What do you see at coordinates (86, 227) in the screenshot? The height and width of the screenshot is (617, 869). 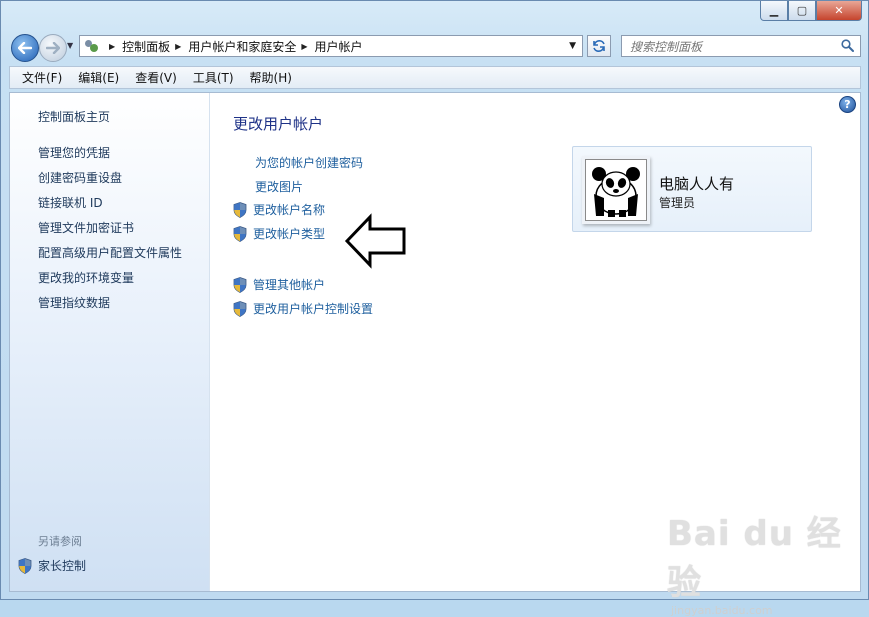 I see `sidebar-item-file-encryption-certs: 管理文件加密证书` at bounding box center [86, 227].